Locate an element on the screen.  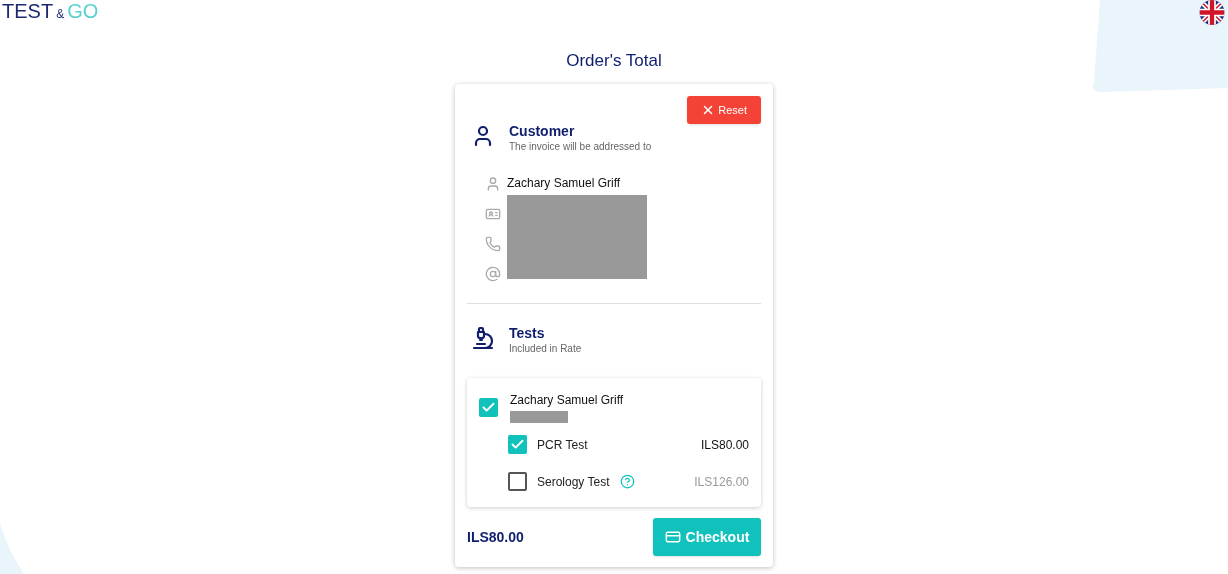
section-heading: Tests is located at coordinates (527, 333).